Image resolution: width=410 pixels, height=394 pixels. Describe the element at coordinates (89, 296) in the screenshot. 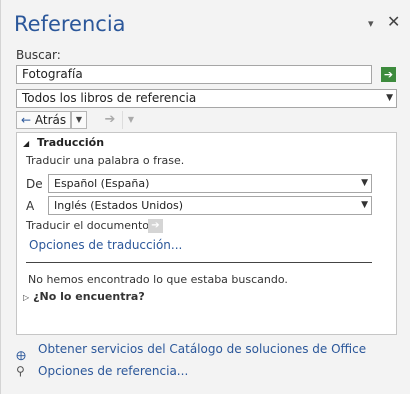

I see `not-found-section-title: ¿No lo encuentra?` at that location.